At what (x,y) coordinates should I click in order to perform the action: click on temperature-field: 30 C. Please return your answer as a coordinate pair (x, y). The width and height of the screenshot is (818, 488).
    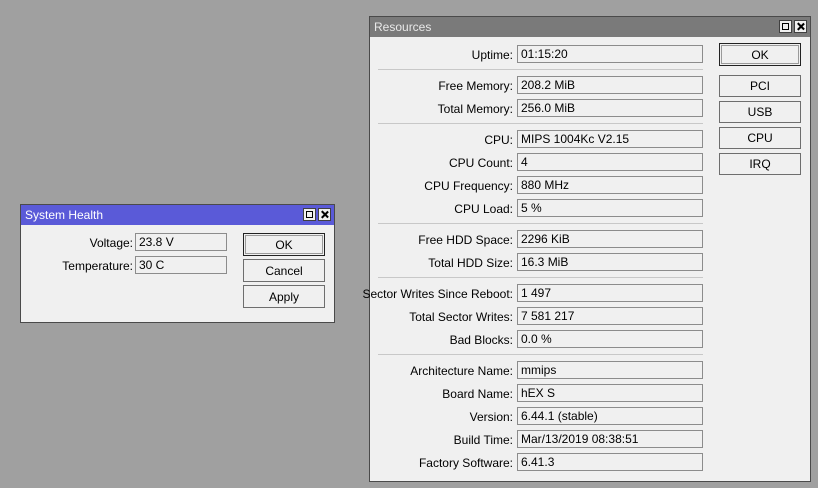
    Looking at the image, I should click on (181, 265).